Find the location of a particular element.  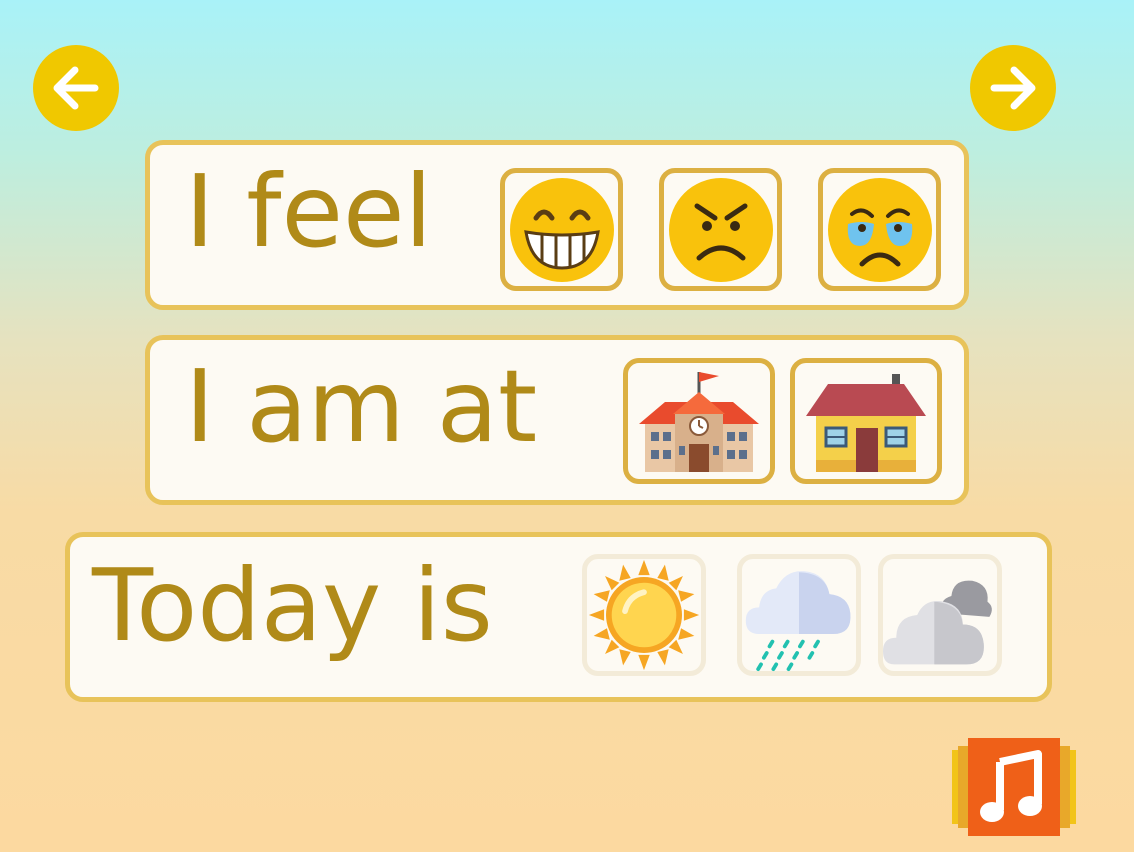

arrow-right-icon is located at coordinates (1013, 88).